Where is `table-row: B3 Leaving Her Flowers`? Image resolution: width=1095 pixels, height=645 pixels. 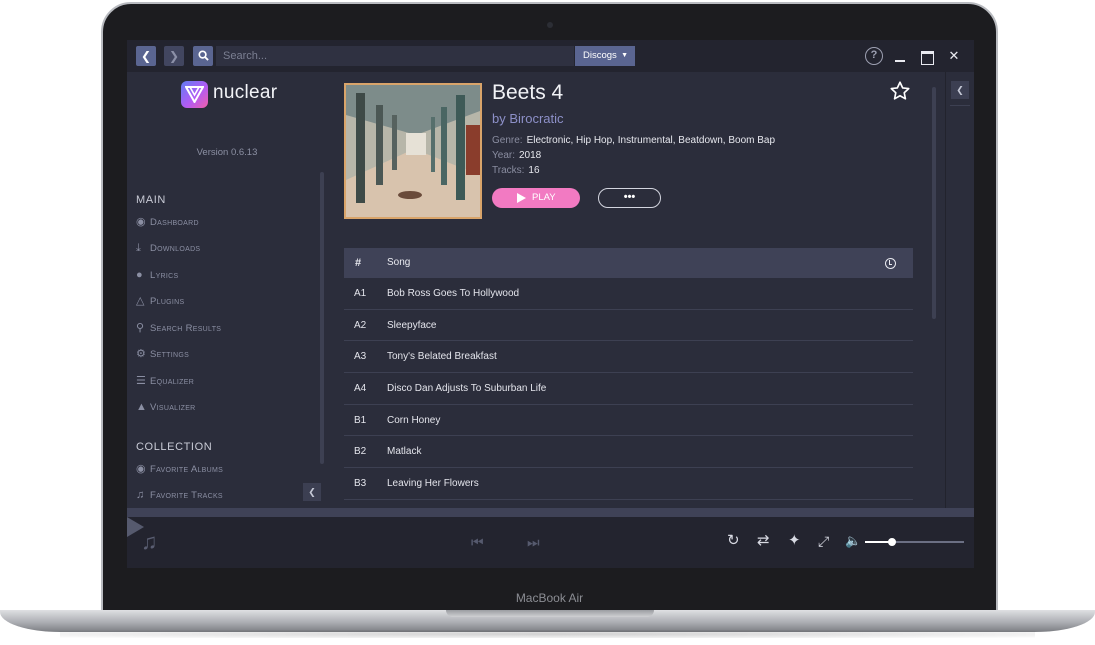 table-row: B3 Leaving Her Flowers is located at coordinates (628, 484).